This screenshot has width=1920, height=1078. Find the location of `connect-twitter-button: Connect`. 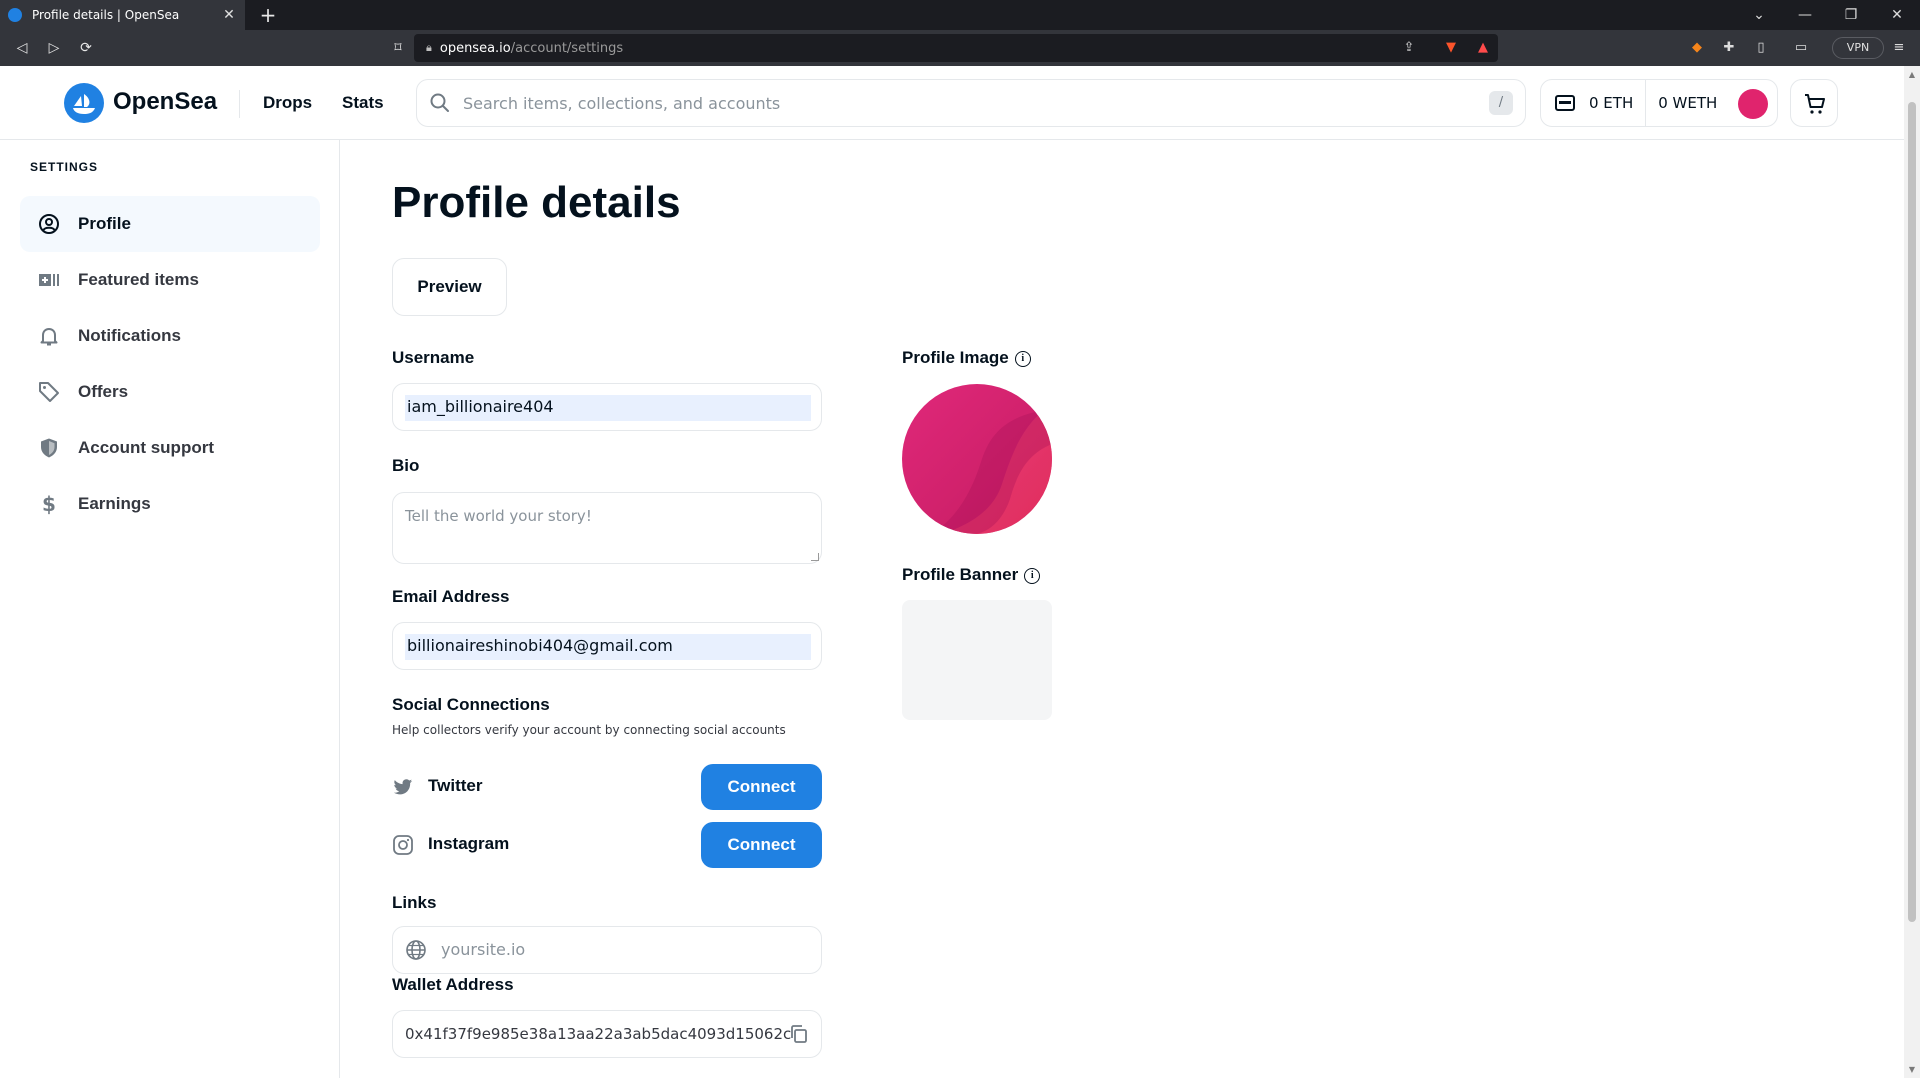

connect-twitter-button: Connect is located at coordinates (761, 787).